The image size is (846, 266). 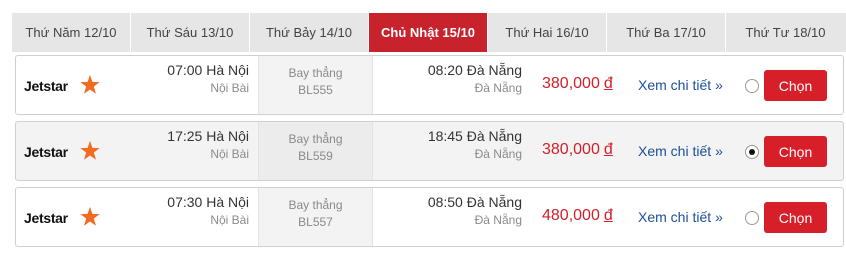 What do you see at coordinates (547, 32) in the screenshot?
I see `tab-thu-hai: Thứ Hai 16/10` at bounding box center [547, 32].